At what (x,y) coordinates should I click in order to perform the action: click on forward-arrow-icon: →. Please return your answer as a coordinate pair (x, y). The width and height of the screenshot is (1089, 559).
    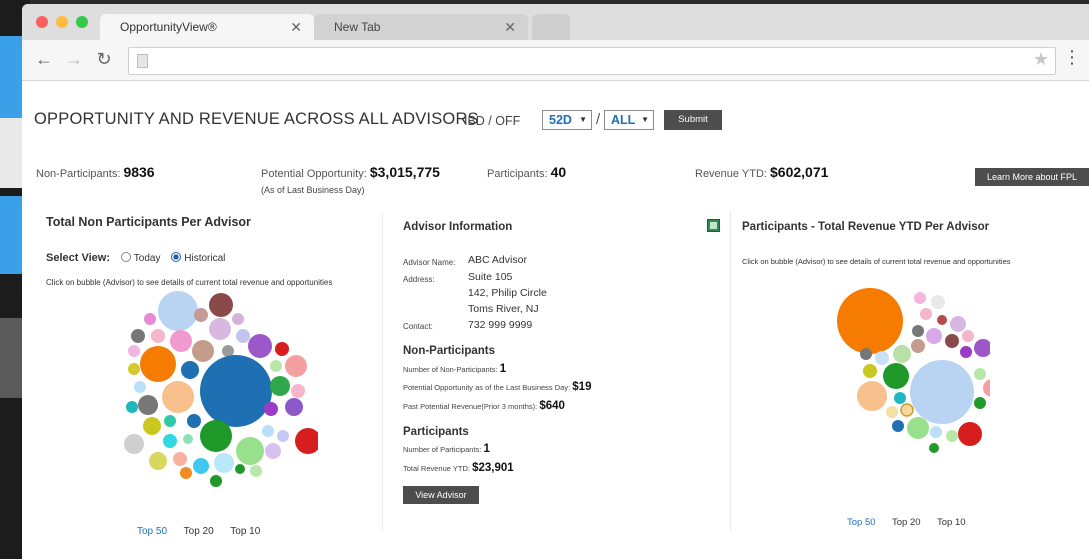
    Looking at the image, I should click on (74, 59).